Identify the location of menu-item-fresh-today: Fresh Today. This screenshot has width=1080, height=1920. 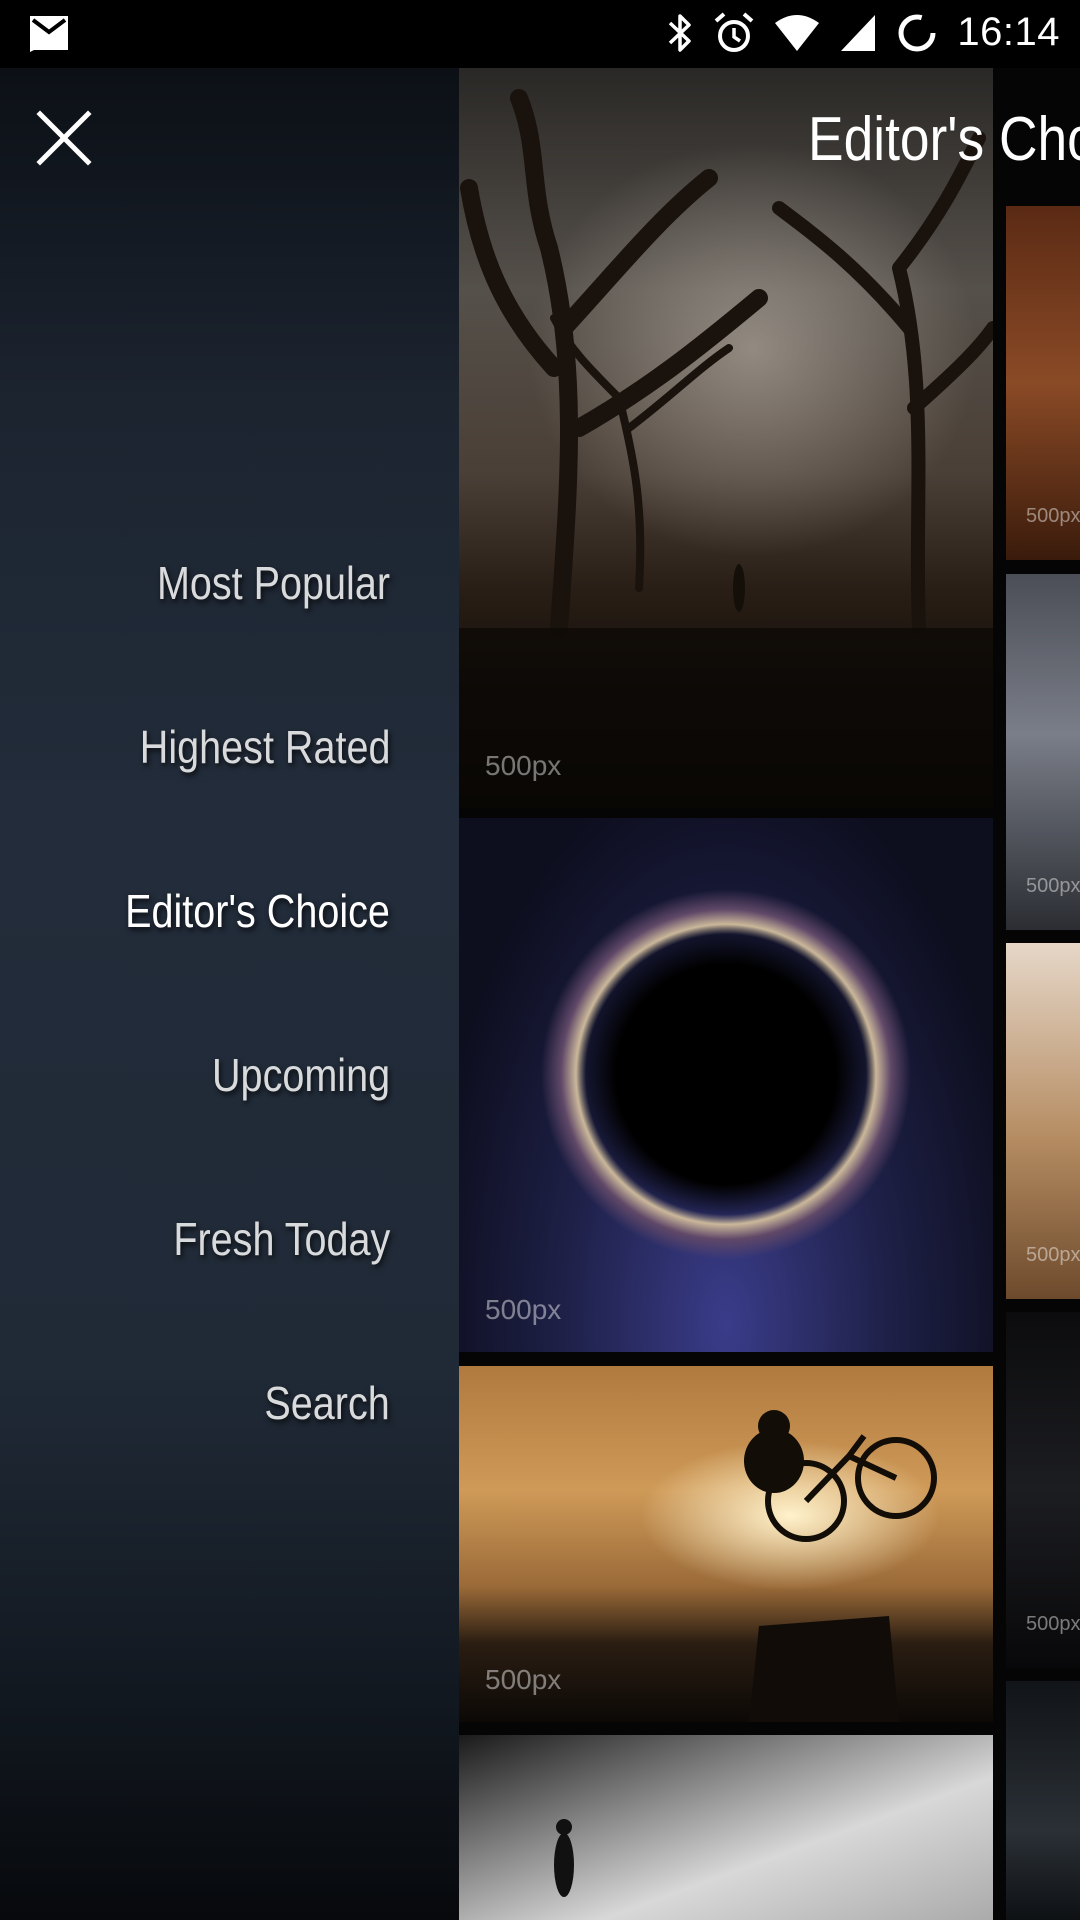
(281, 1239).